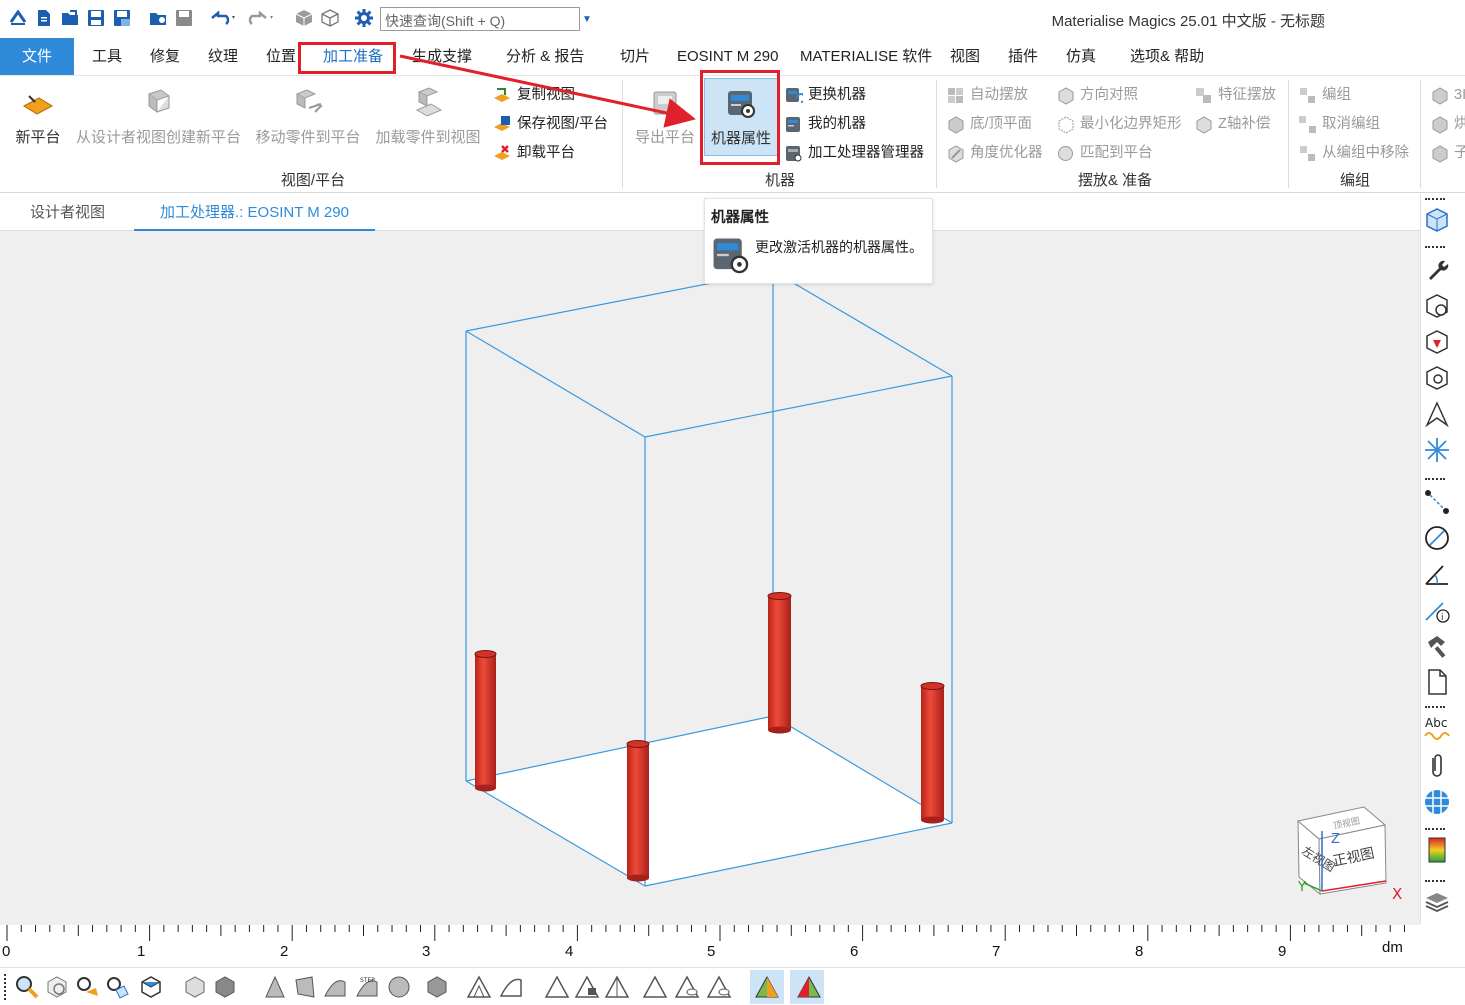 The height and width of the screenshot is (1005, 1465). What do you see at coordinates (587, 987) in the screenshot?
I see `mark-lock-icon` at bounding box center [587, 987].